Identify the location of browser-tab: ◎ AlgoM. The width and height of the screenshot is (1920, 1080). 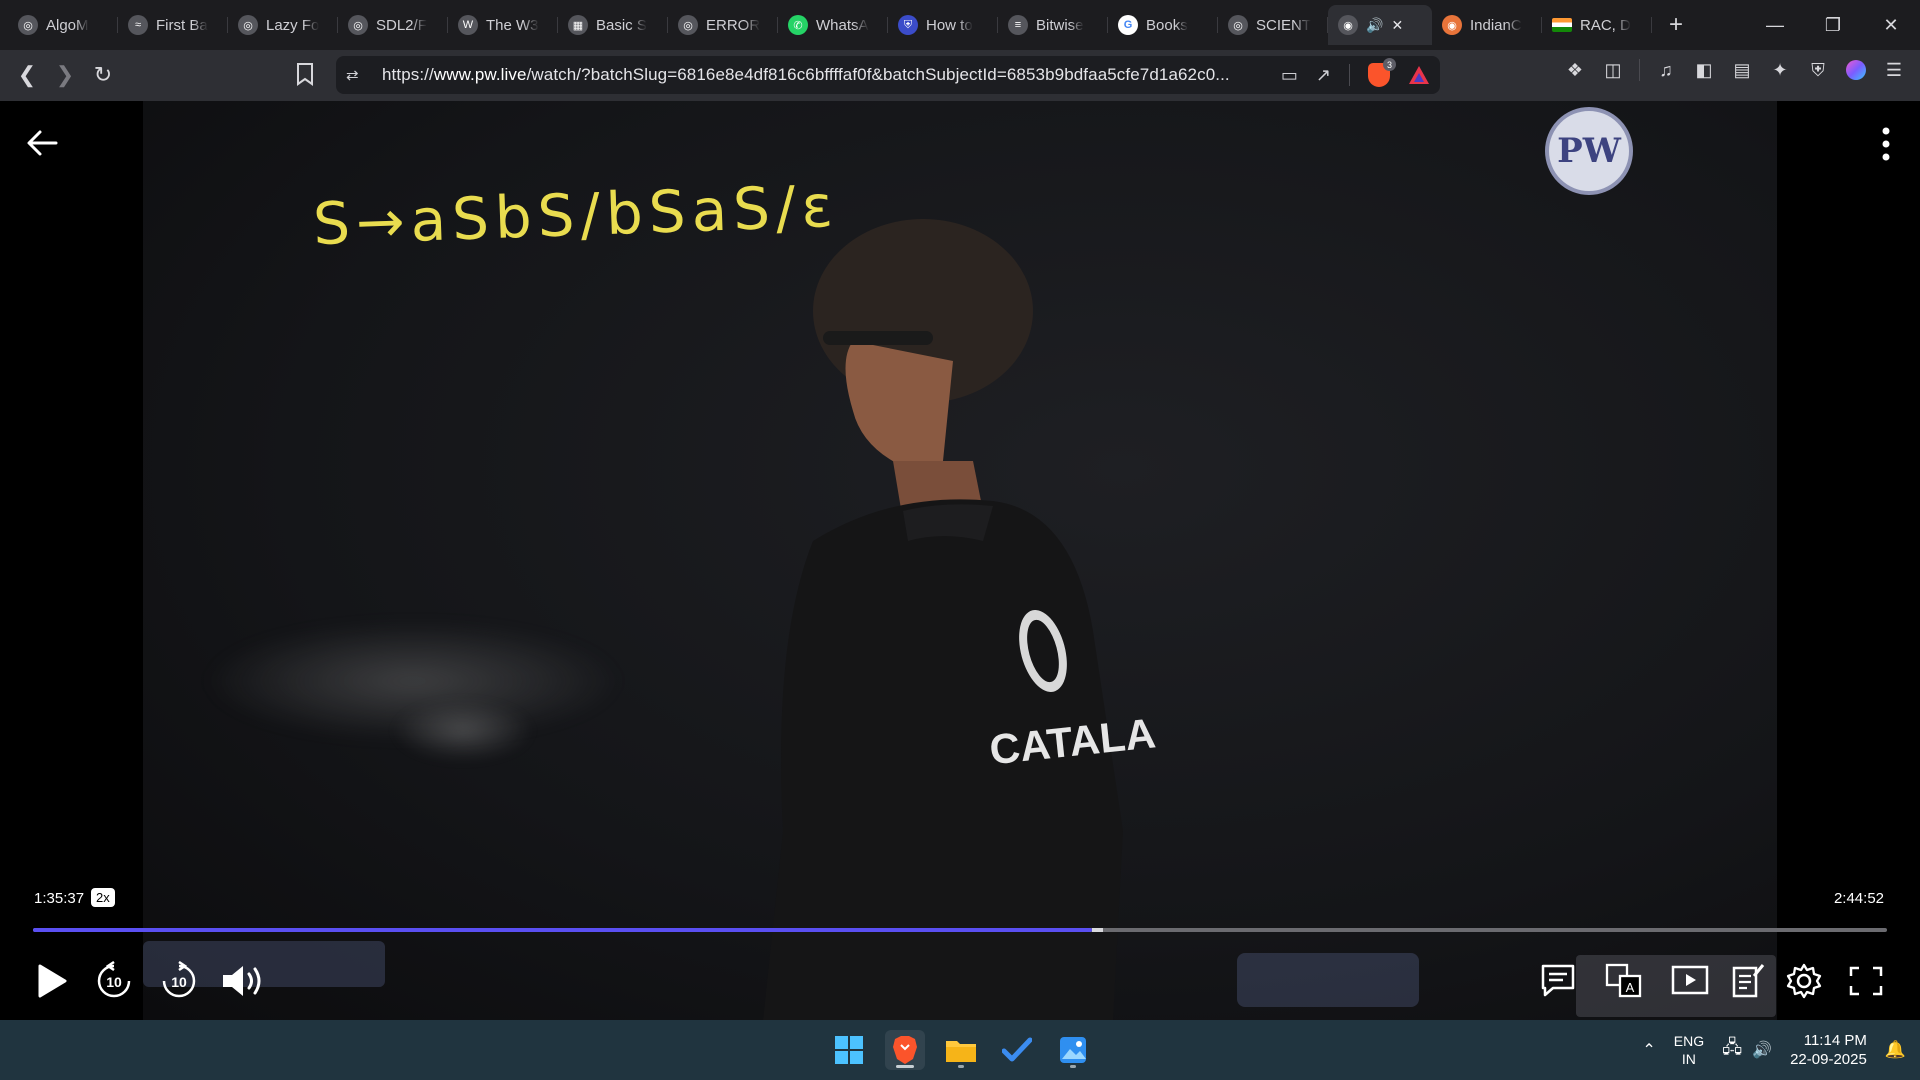
(63, 25).